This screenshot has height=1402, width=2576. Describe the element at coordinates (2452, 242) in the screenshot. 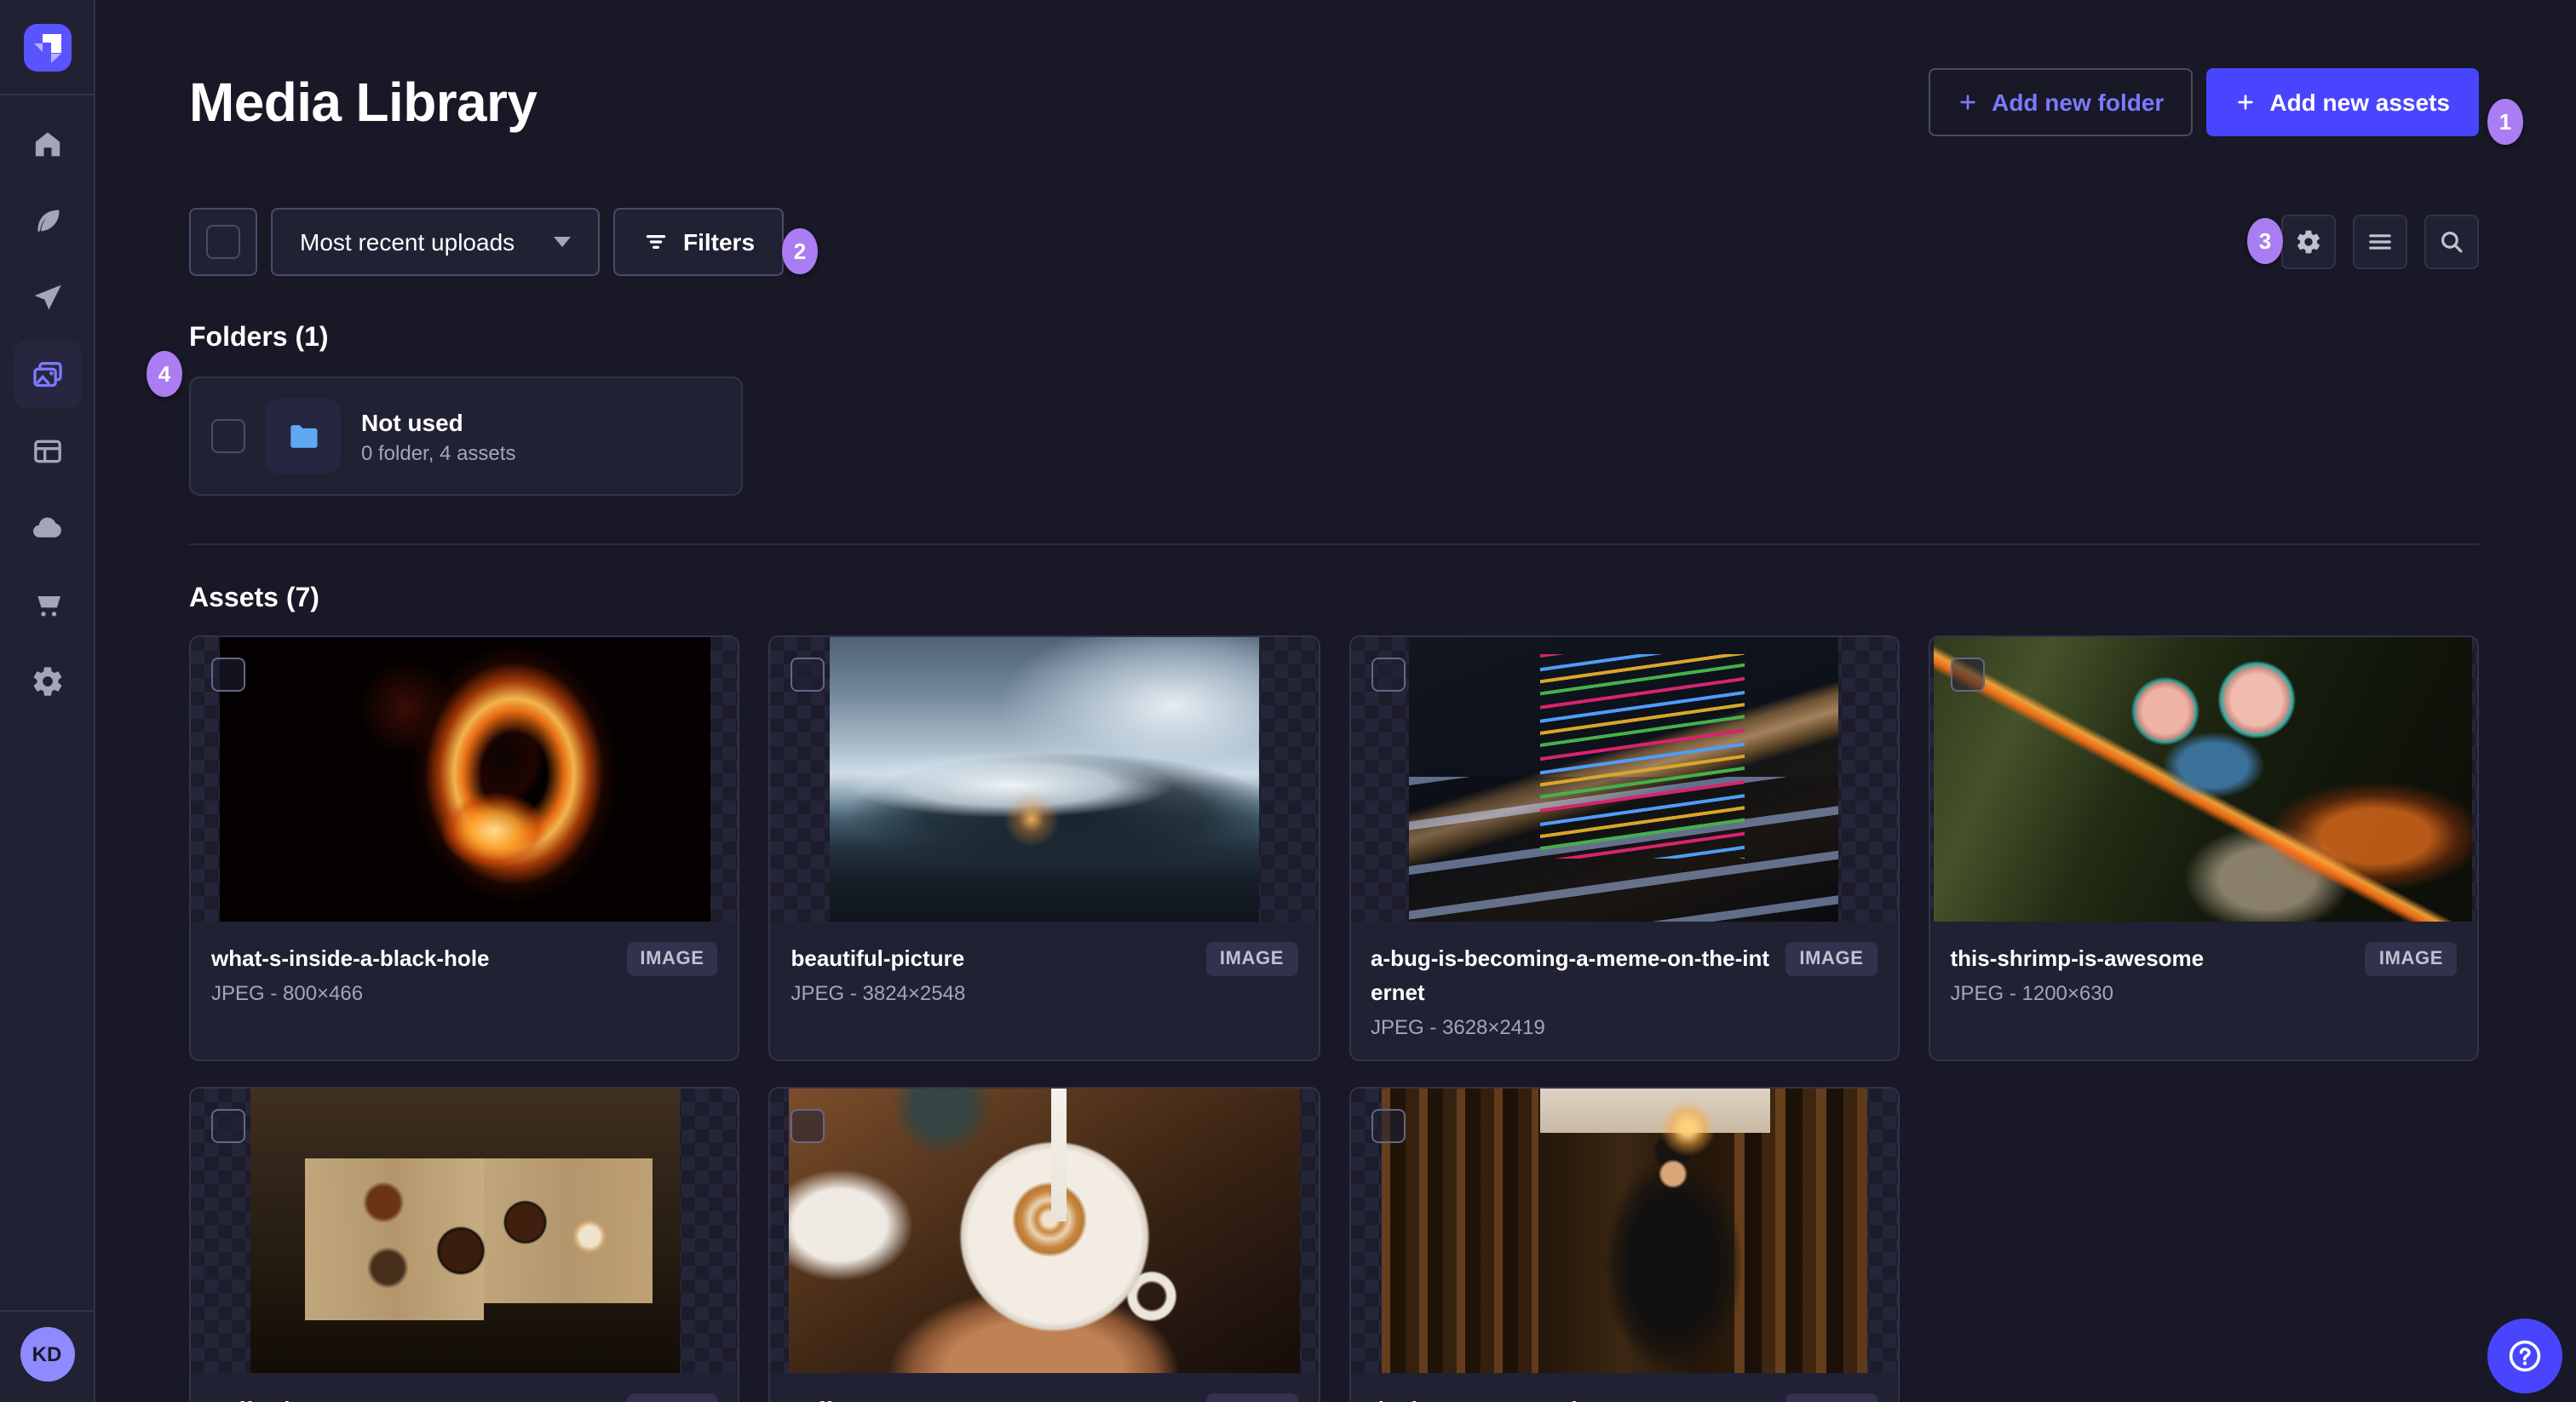

I see `search-button` at that location.